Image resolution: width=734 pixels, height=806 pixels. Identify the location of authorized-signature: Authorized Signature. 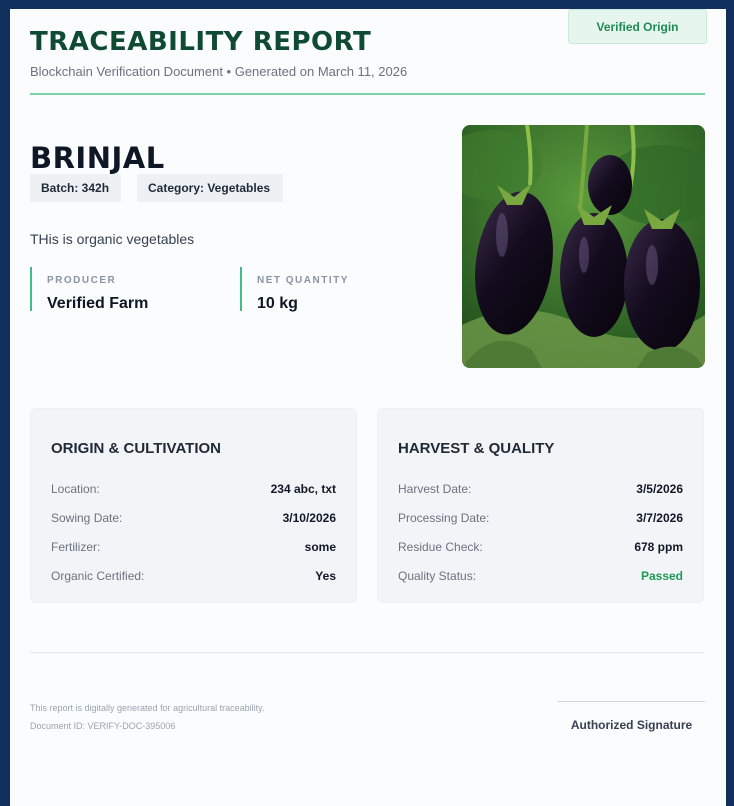
(631, 725).